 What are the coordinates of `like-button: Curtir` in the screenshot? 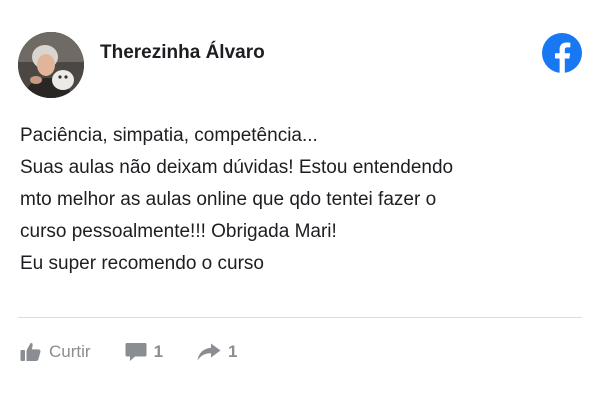 It's located at (55, 352).